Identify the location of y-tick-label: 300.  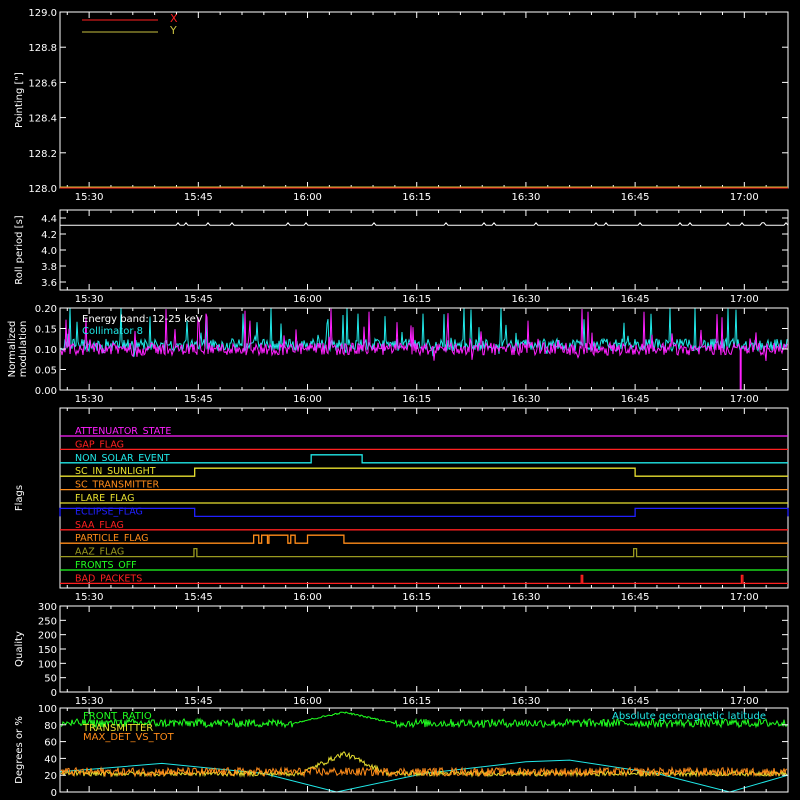
(47, 607).